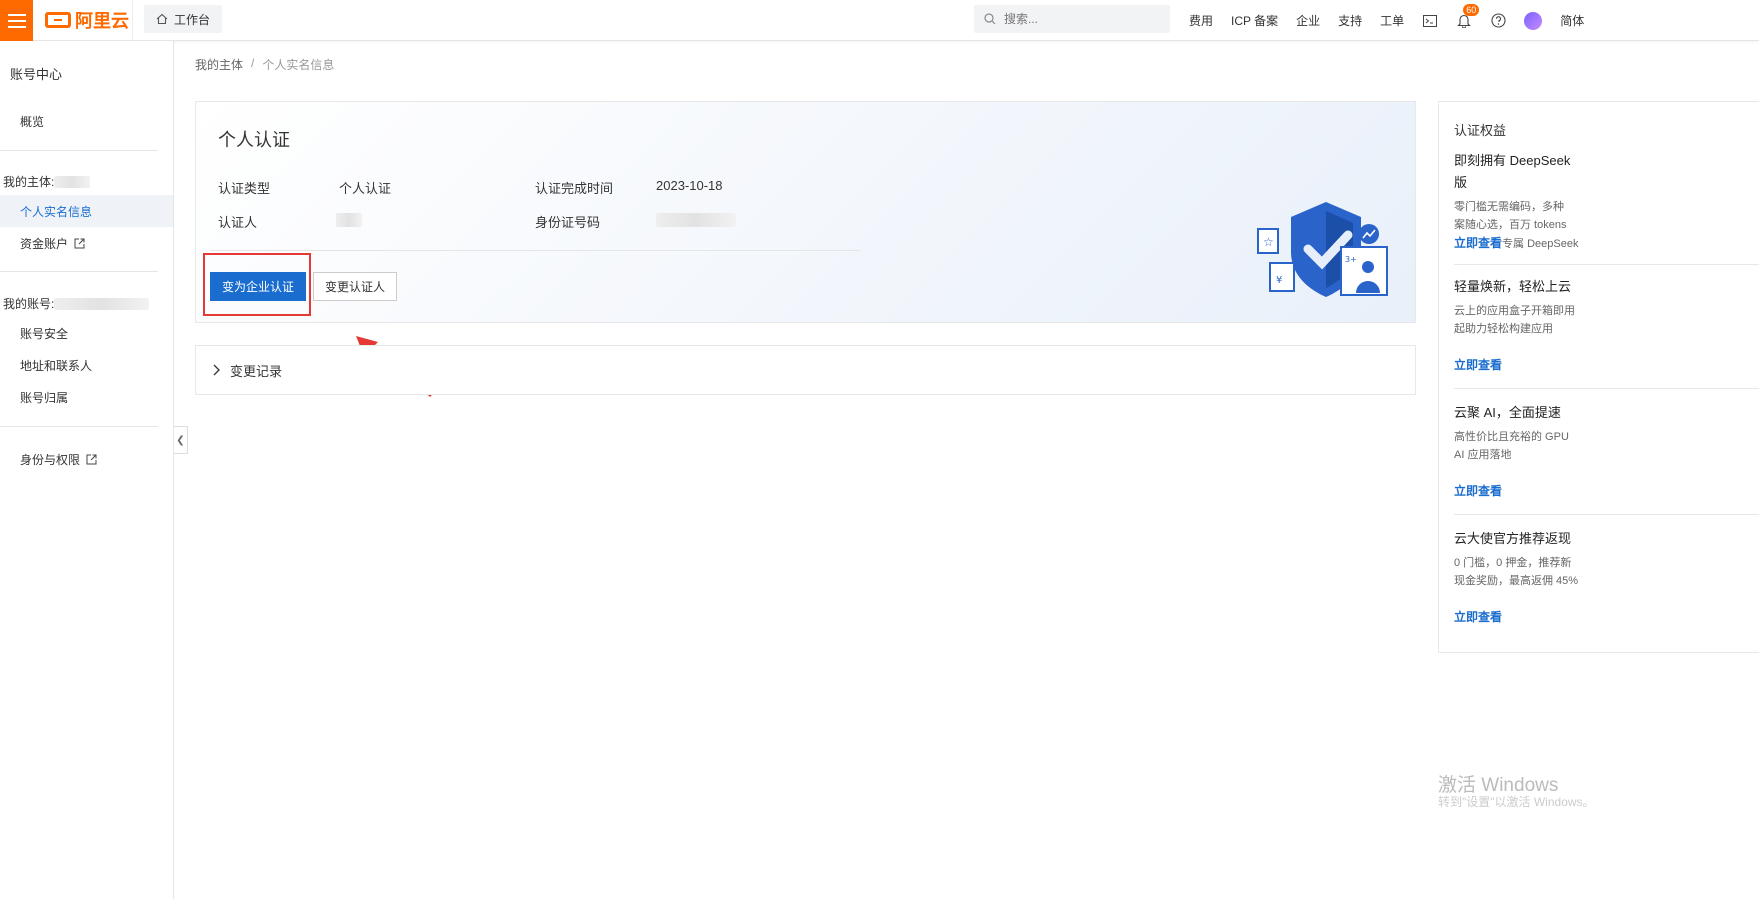 This screenshot has height=899, width=1759. I want to click on card-title: 个人认证, so click(254, 140).